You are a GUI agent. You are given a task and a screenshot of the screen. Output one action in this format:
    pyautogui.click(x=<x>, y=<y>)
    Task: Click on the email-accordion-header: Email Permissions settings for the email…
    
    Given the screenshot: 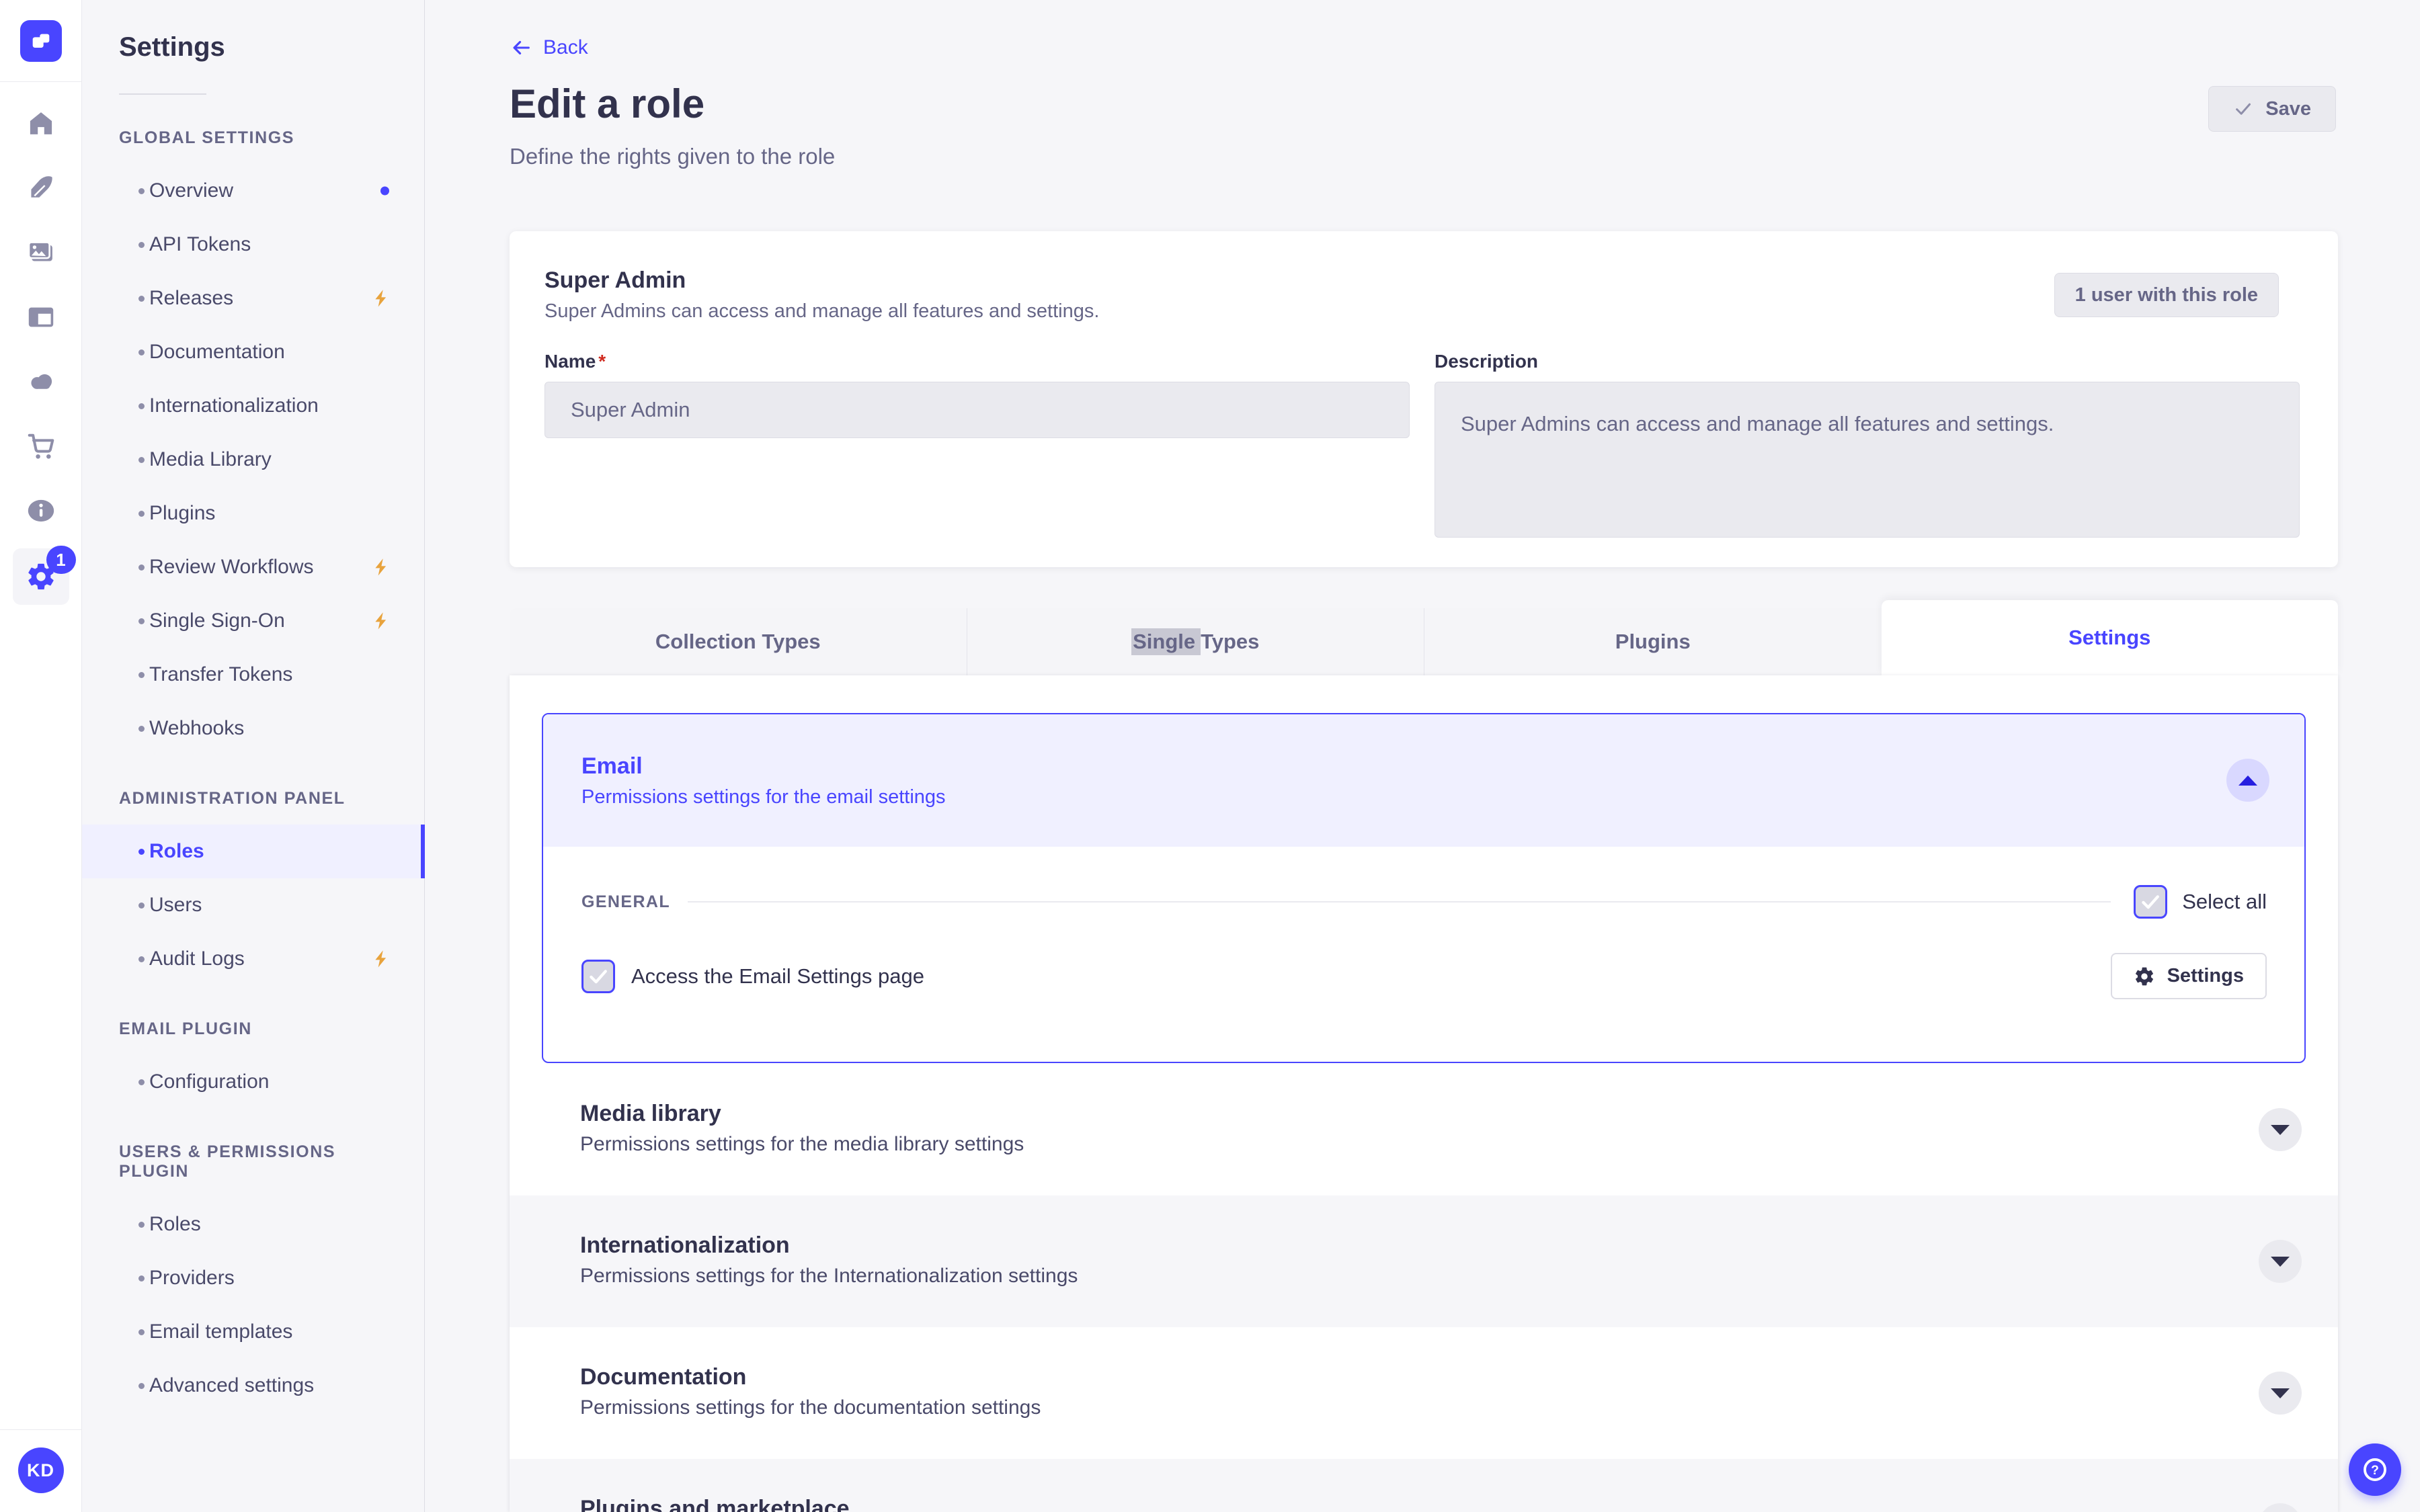 What is the action you would take?
    pyautogui.click(x=1423, y=780)
    